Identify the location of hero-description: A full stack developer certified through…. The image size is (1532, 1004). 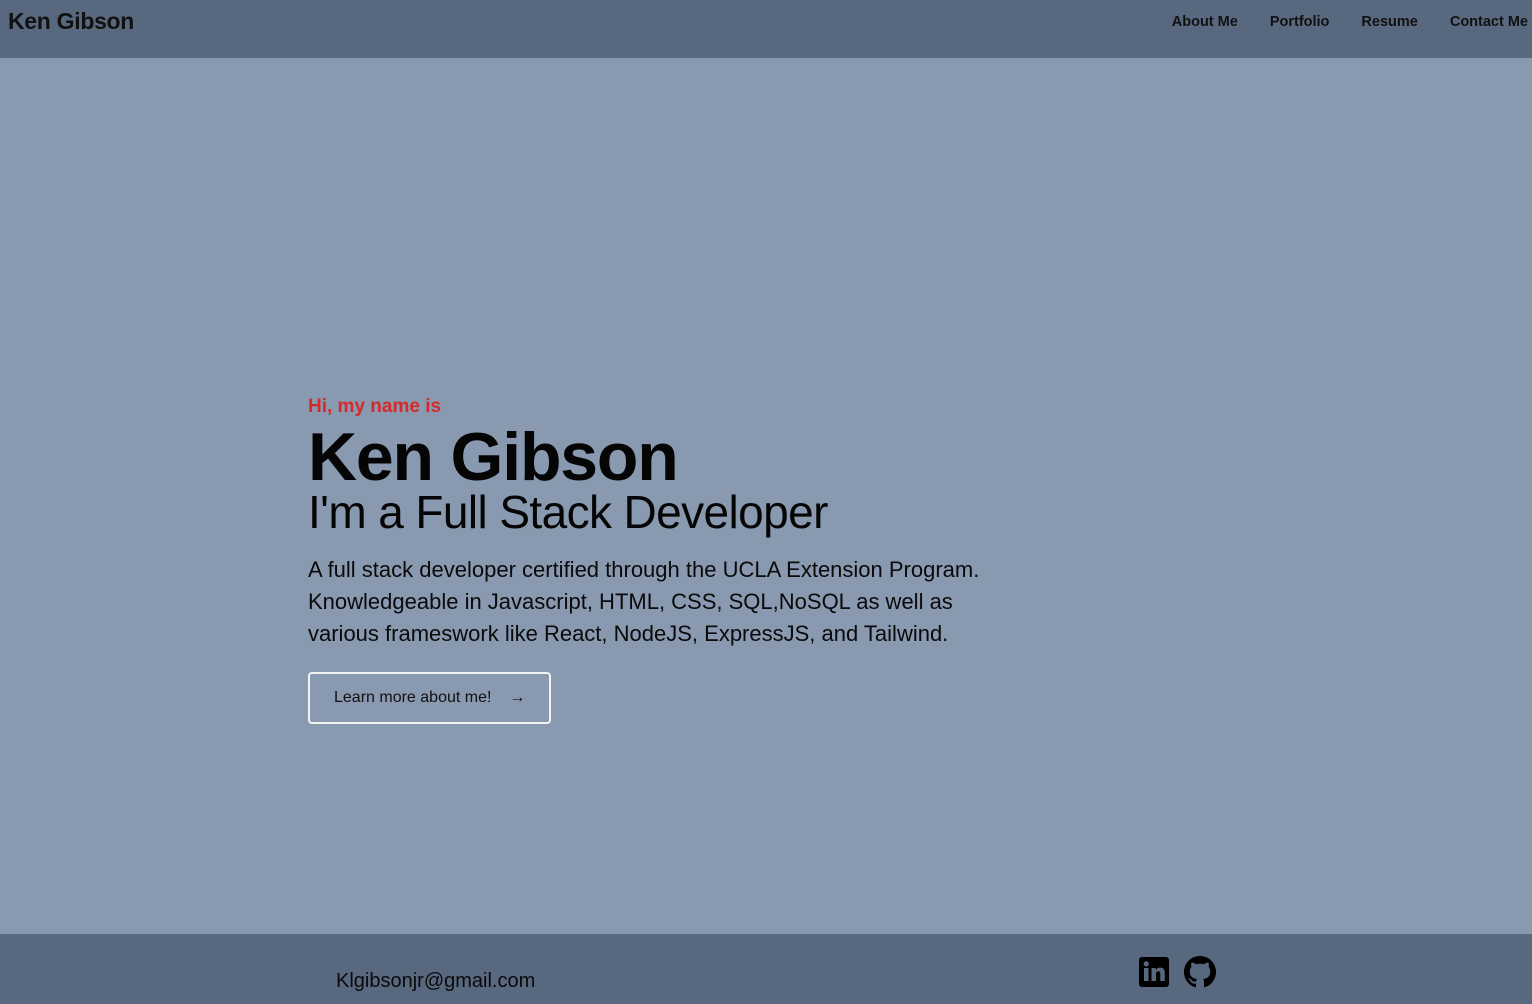
(644, 601).